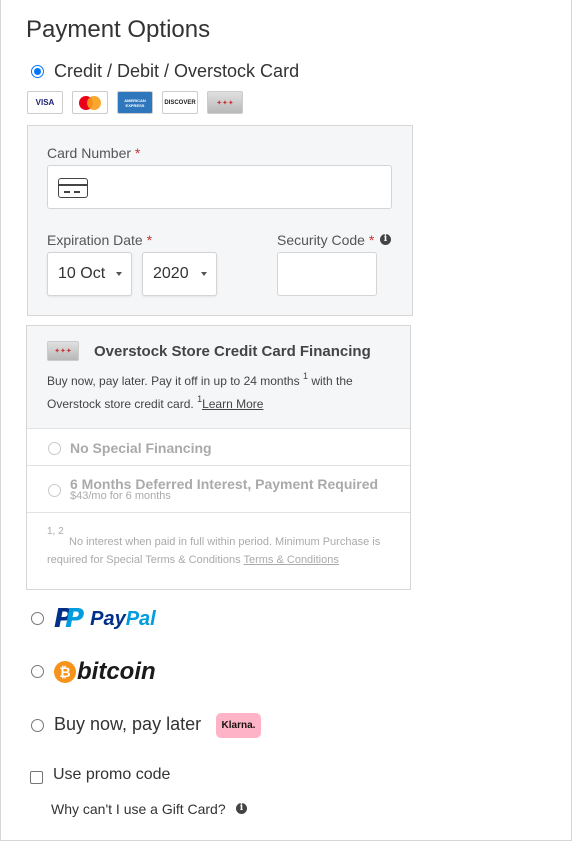 The height and width of the screenshot is (843, 576). What do you see at coordinates (37, 71) in the screenshot?
I see `card-option-radio` at bounding box center [37, 71].